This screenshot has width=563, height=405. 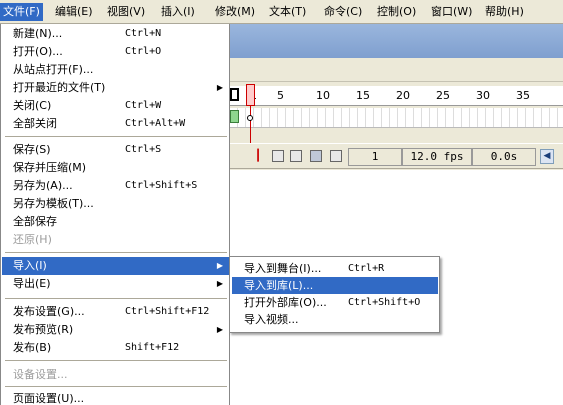 What do you see at coordinates (178, 12) in the screenshot?
I see `menu-insert: 插入(I)` at bounding box center [178, 12].